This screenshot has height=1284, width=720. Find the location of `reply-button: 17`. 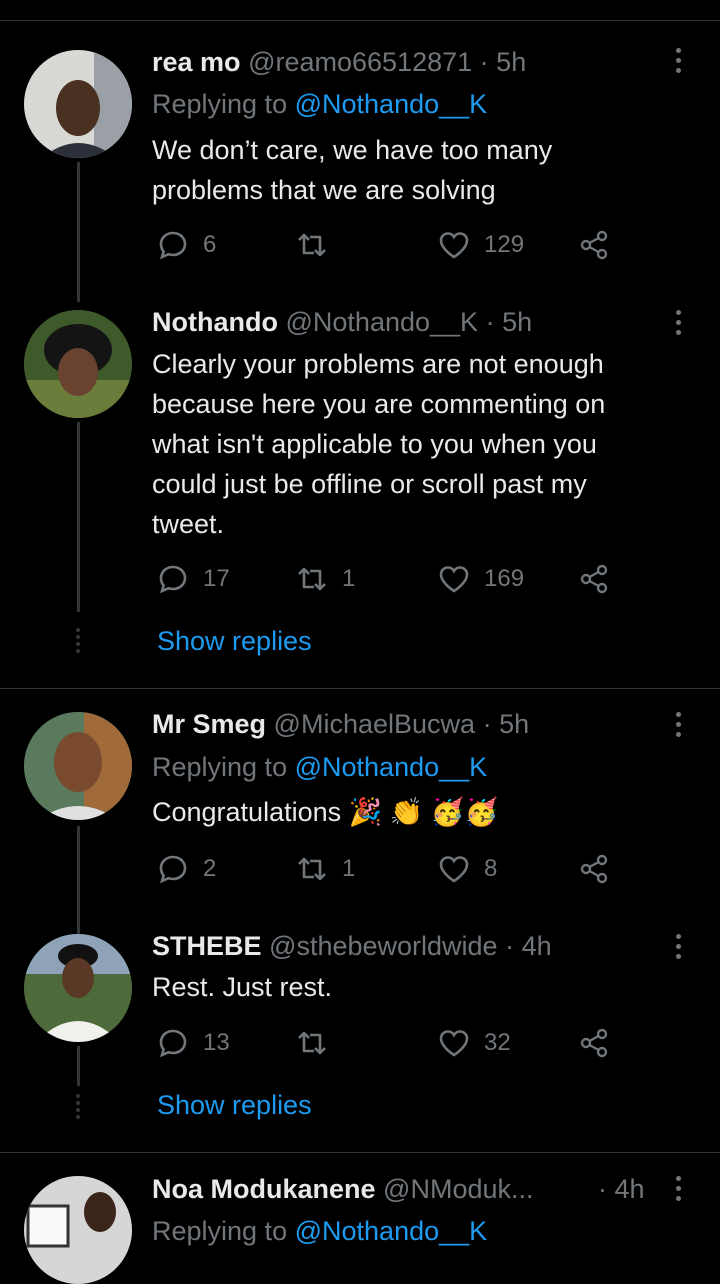

reply-button: 17 is located at coordinates (193, 579).